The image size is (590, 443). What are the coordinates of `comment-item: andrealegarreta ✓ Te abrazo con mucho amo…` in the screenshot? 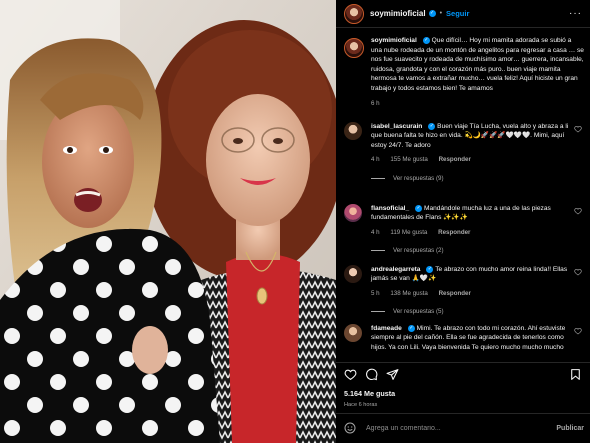 It's located at (464, 291).